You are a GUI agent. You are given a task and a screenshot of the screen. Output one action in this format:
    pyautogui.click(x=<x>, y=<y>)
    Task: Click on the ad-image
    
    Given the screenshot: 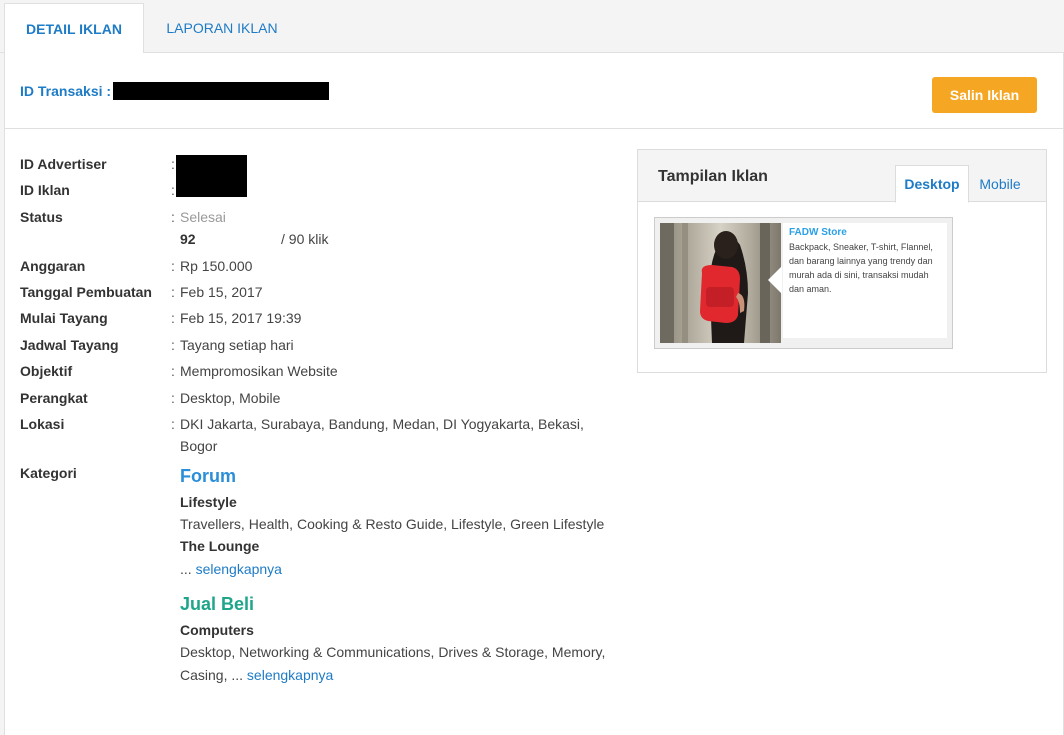 What is the action you would take?
    pyautogui.click(x=720, y=283)
    